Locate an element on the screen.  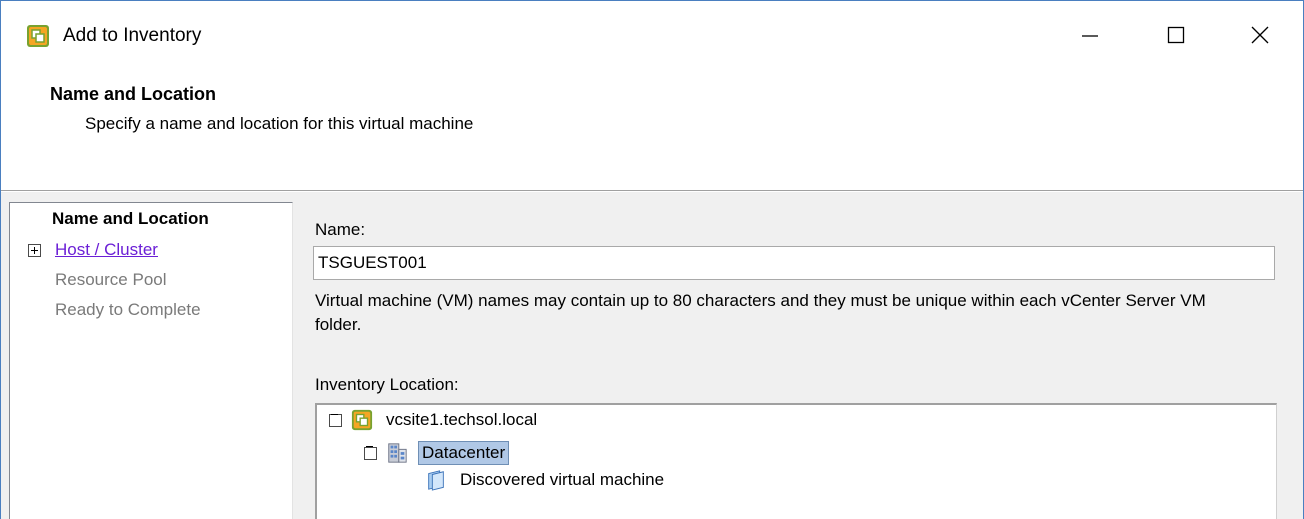
tree-node-vcenter: vcsite1.techsol.local is located at coordinates (434, 420).